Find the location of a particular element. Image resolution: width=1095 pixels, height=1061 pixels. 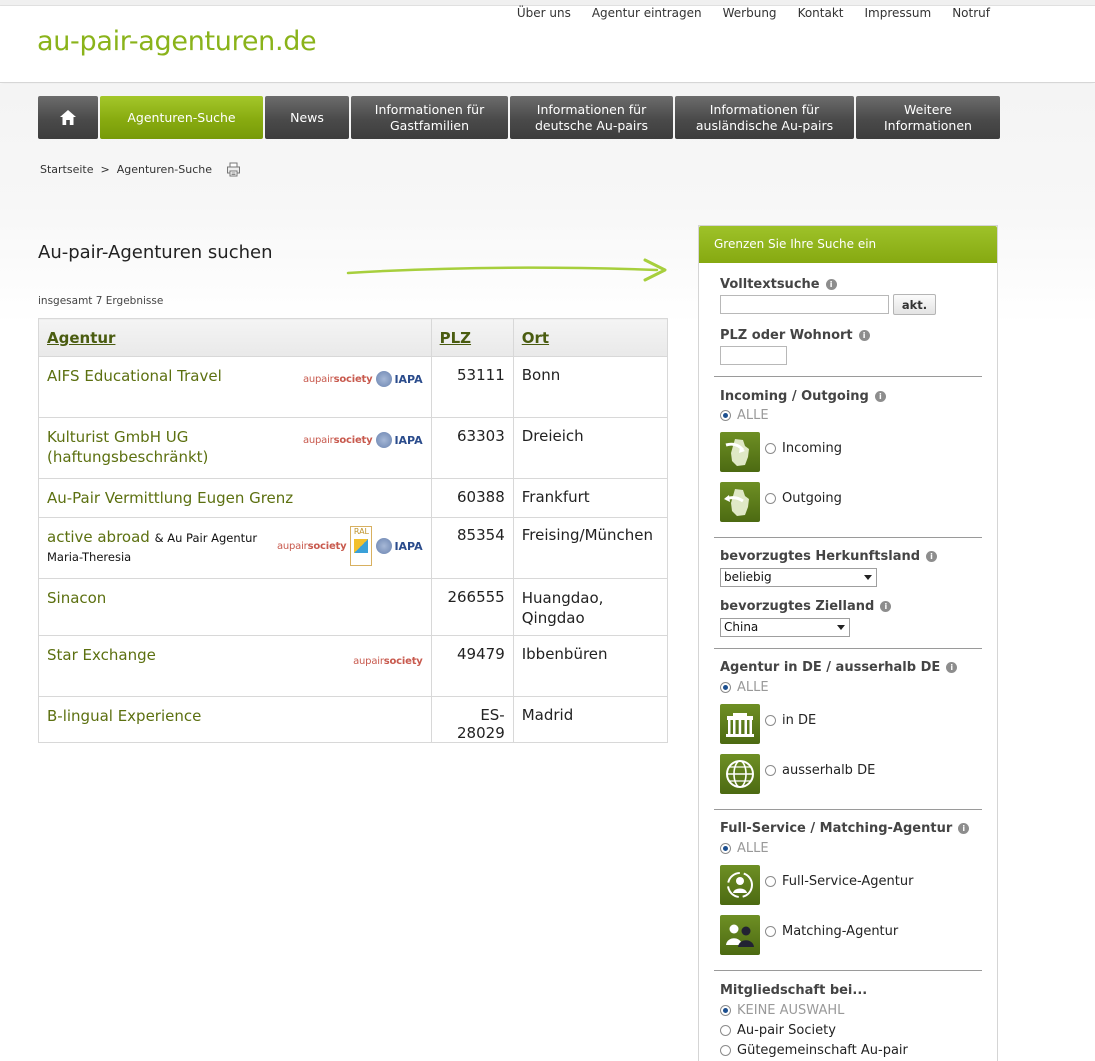

agency-link: Au-Pair Vermittlung Eugen Grenz is located at coordinates (170, 498).